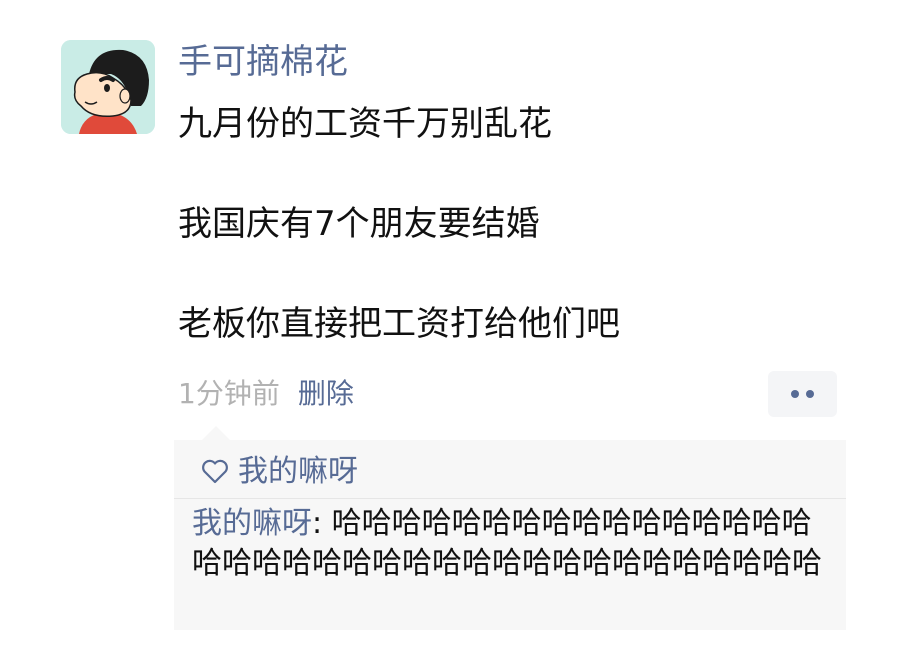  I want to click on more-actions-button, so click(802, 394).